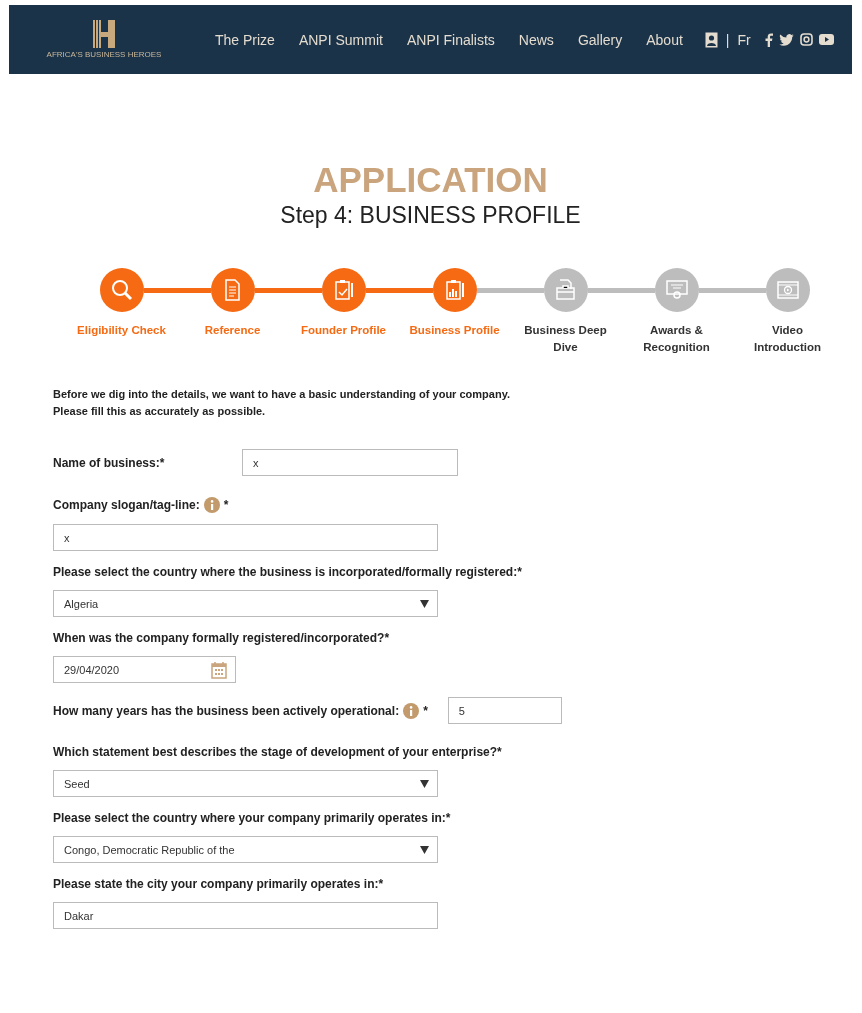 The image size is (862, 1013). What do you see at coordinates (787, 339) in the screenshot?
I see `step-label: Video Introduction` at bounding box center [787, 339].